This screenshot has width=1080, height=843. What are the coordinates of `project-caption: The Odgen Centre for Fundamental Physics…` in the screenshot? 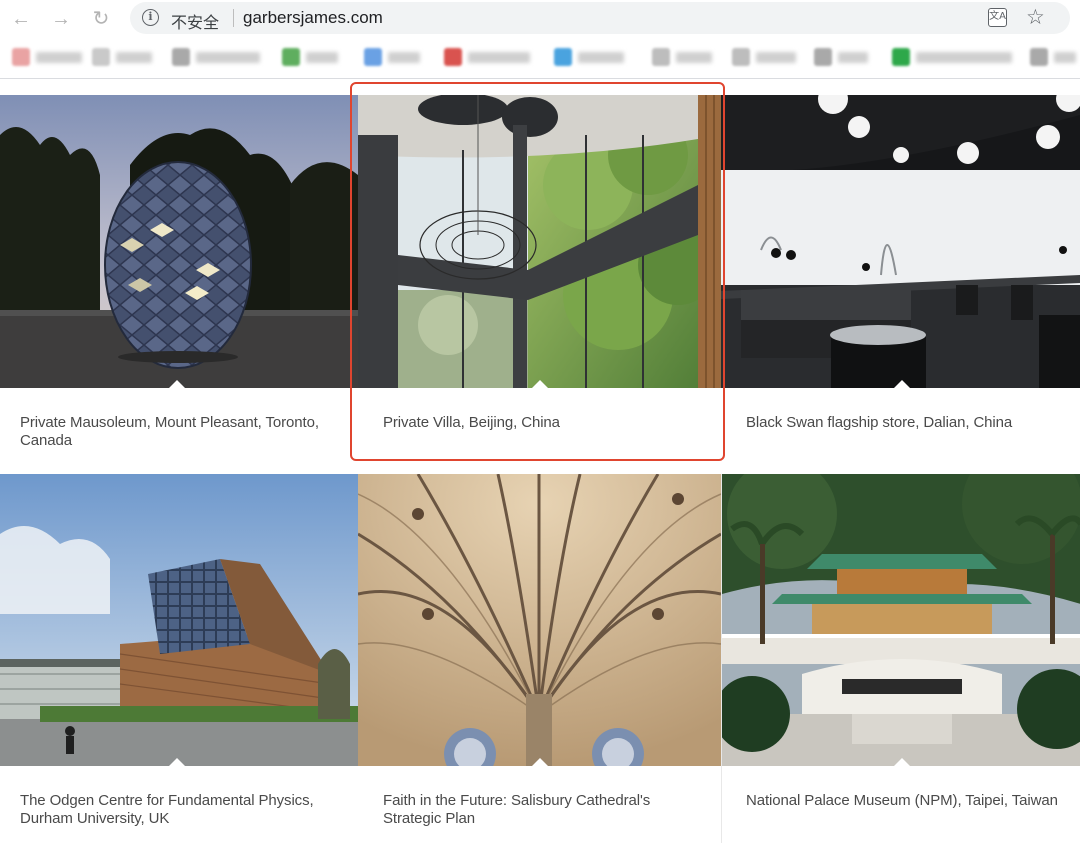 It's located at (180, 810).